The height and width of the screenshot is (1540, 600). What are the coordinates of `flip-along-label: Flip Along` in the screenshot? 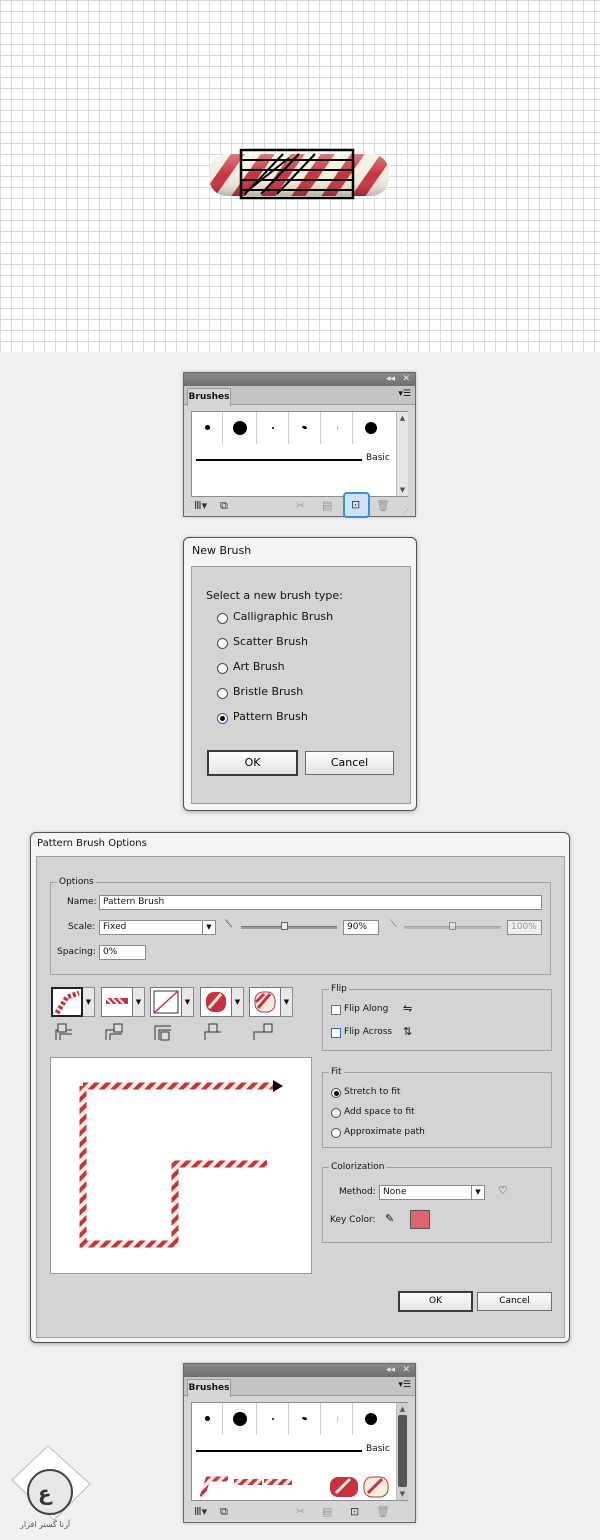 It's located at (366, 1009).